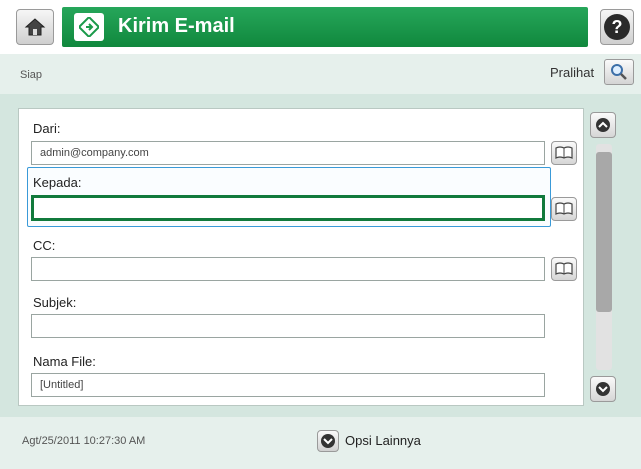  I want to click on page-title: Kirim E-mail, so click(176, 26).